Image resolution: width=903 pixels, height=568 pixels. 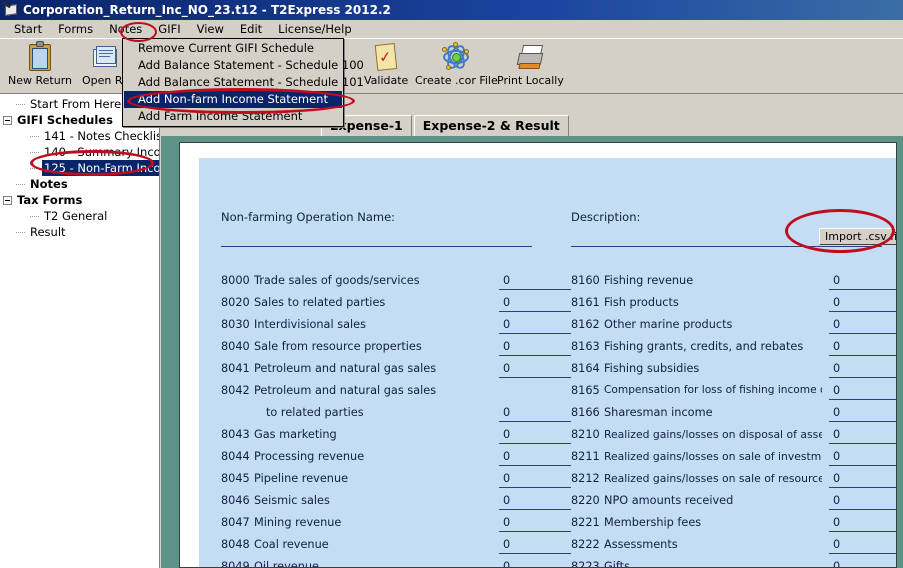 What do you see at coordinates (491, 125) in the screenshot?
I see `tab-expense-2-result: Expense-2 & Result` at bounding box center [491, 125].